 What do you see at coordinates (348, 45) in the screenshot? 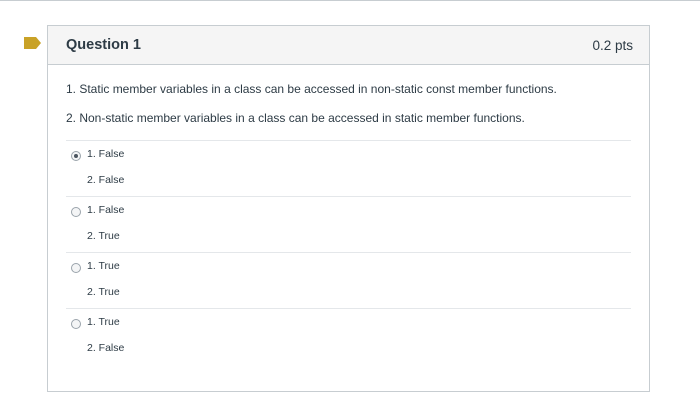
I see `question-header: Question 1 0.2 pts` at bounding box center [348, 45].